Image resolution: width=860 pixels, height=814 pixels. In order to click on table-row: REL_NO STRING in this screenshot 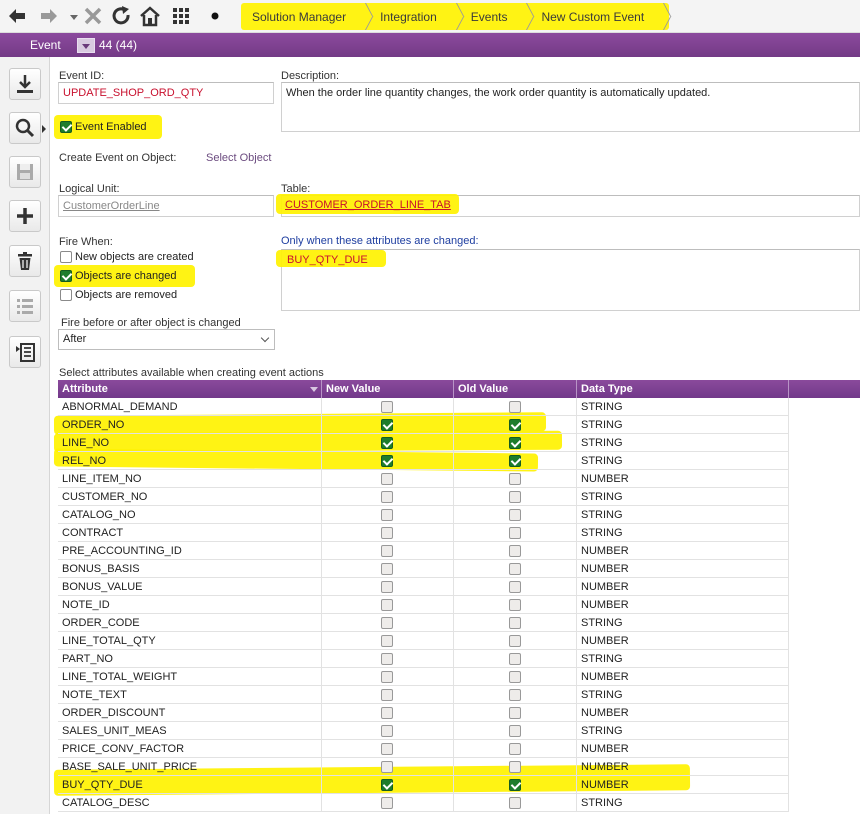, I will do `click(423, 461)`.